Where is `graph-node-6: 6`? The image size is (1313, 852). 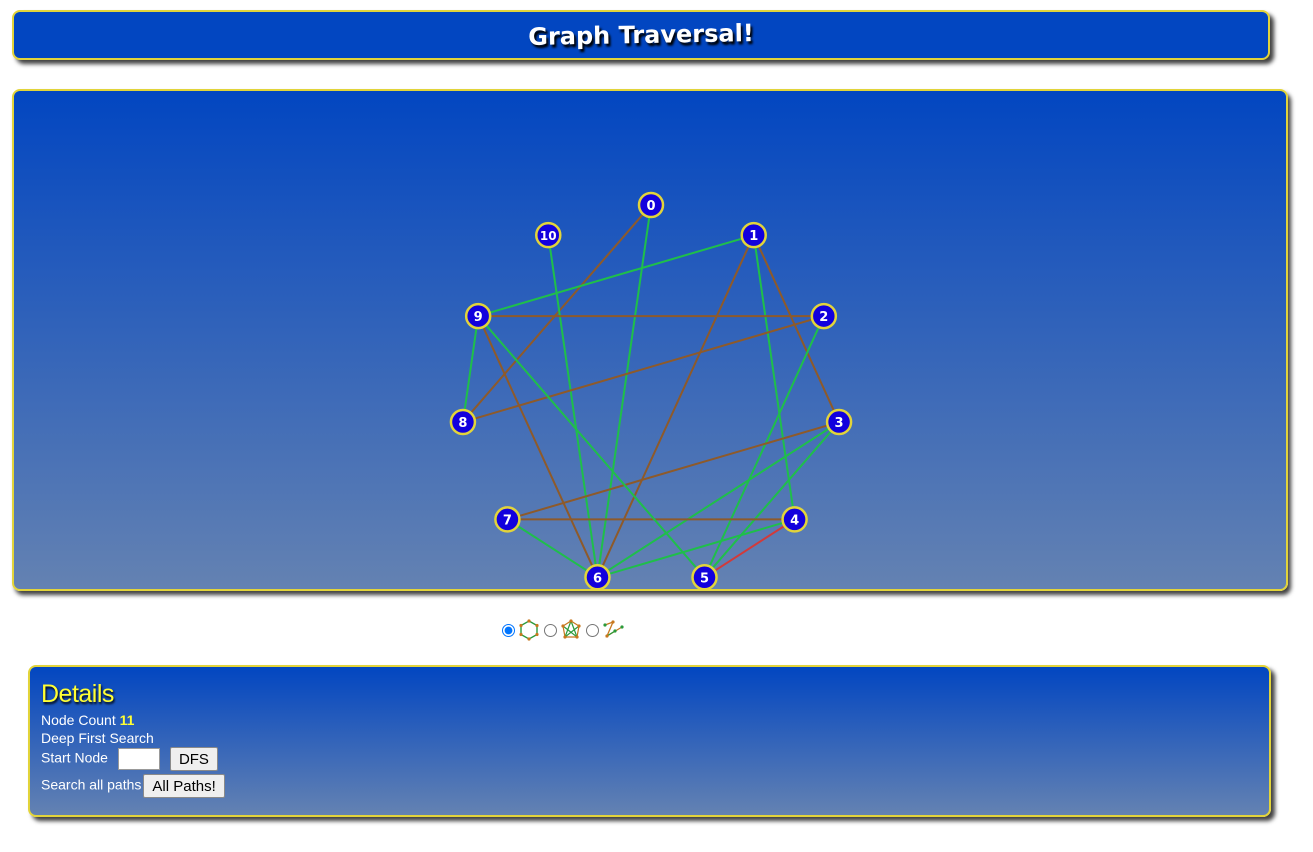 graph-node-6: 6 is located at coordinates (597, 576).